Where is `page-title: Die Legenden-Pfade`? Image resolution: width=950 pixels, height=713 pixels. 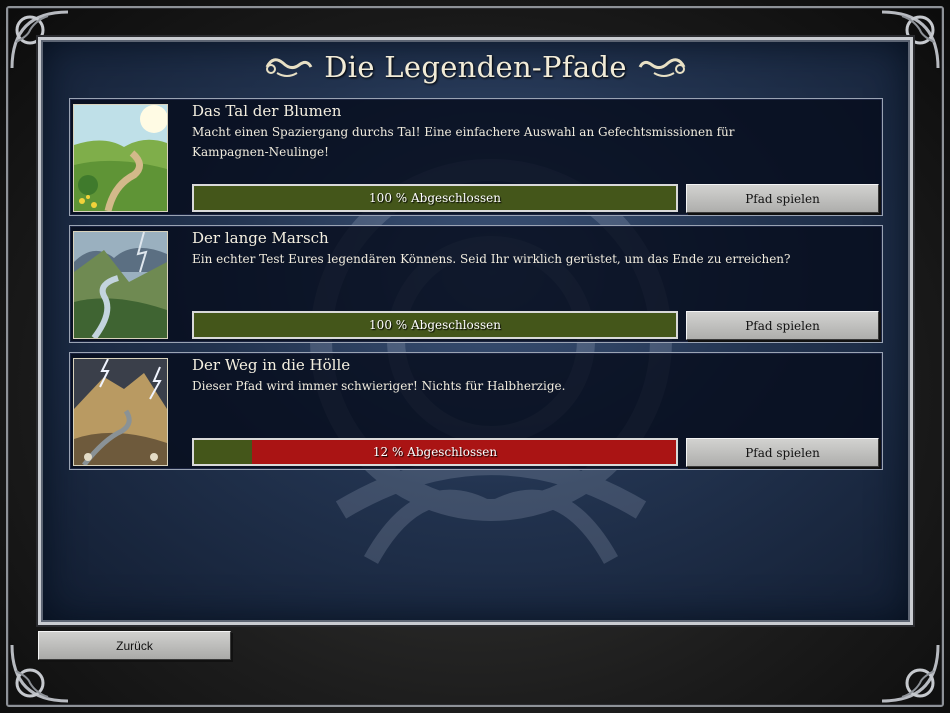
page-title: Die Legenden-Pfade is located at coordinates (475, 67).